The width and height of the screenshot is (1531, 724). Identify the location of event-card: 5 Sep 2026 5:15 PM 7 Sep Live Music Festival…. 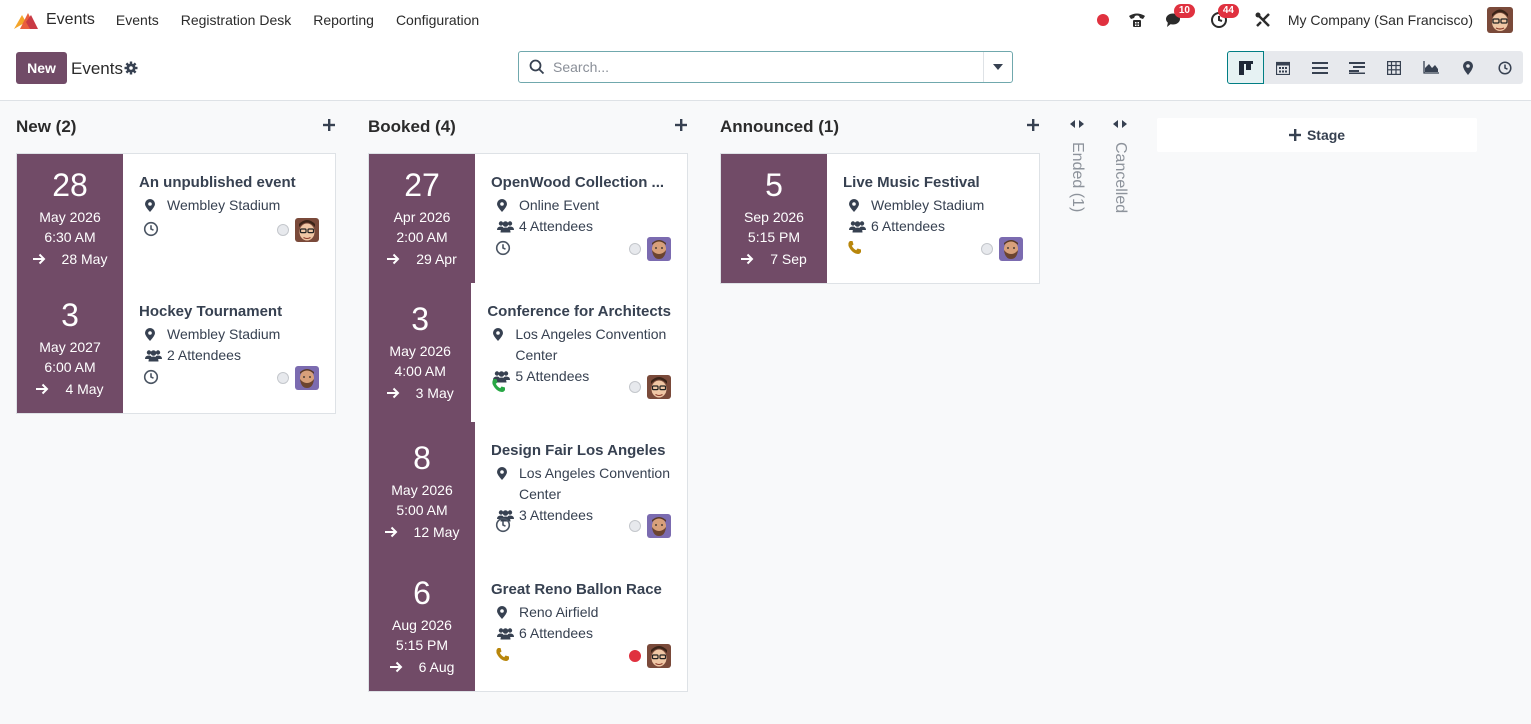
(880, 218).